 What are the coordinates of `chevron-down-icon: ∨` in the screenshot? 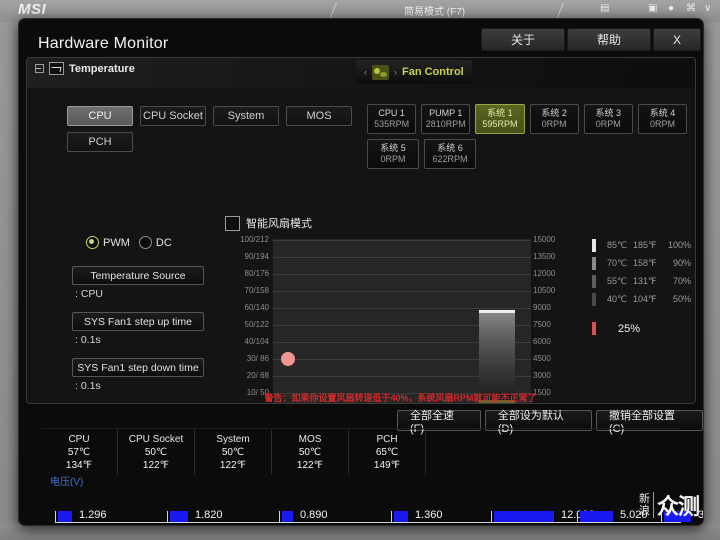 It's located at (707, 8).